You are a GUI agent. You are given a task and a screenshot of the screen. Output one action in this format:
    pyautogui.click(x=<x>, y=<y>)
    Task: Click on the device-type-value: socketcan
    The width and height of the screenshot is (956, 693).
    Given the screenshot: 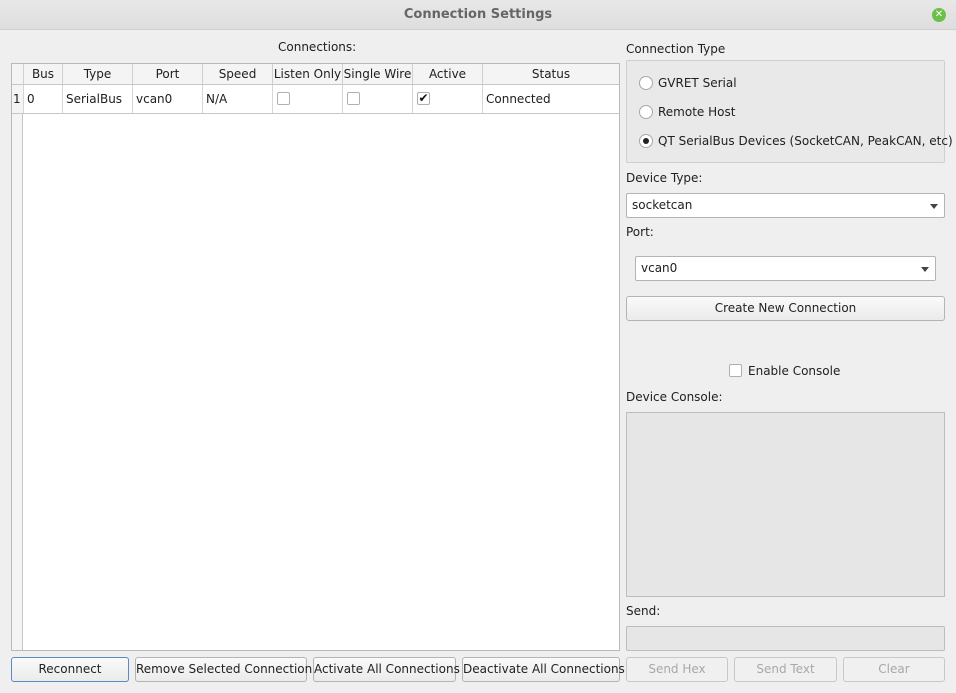 What is the action you would take?
    pyautogui.click(x=662, y=205)
    